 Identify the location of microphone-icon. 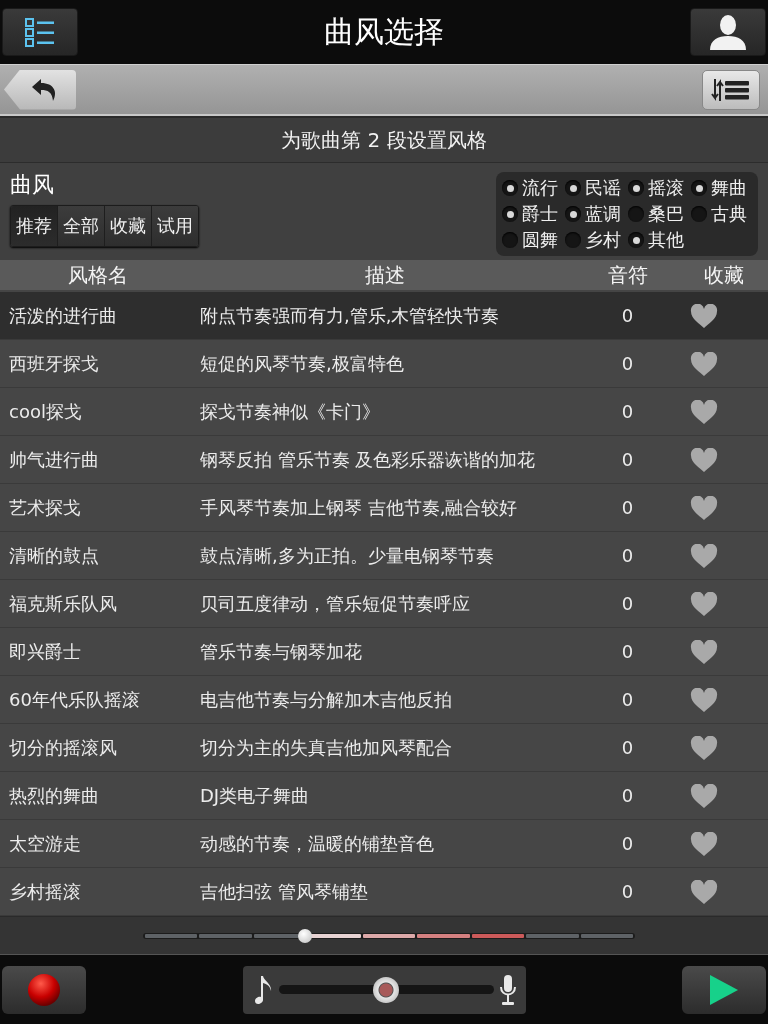
(507, 989).